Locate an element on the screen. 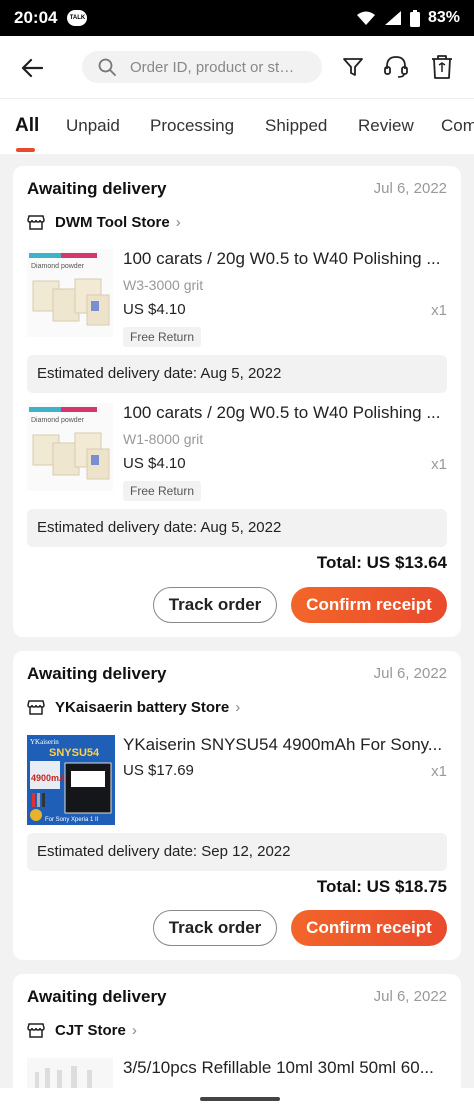 Image resolution: width=474 pixels, height=1107 pixels. product-image-caption: For Sony Xperia 1 II is located at coordinates (72, 820).